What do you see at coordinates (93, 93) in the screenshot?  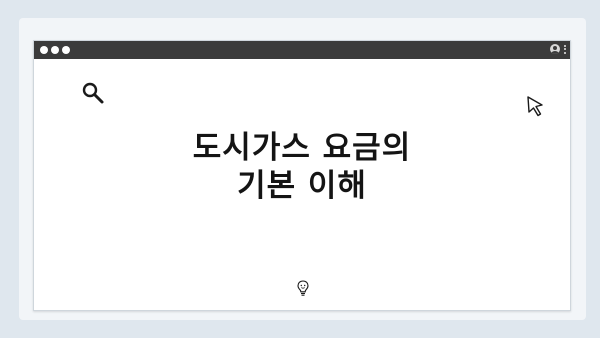 I see `search-icon` at bounding box center [93, 93].